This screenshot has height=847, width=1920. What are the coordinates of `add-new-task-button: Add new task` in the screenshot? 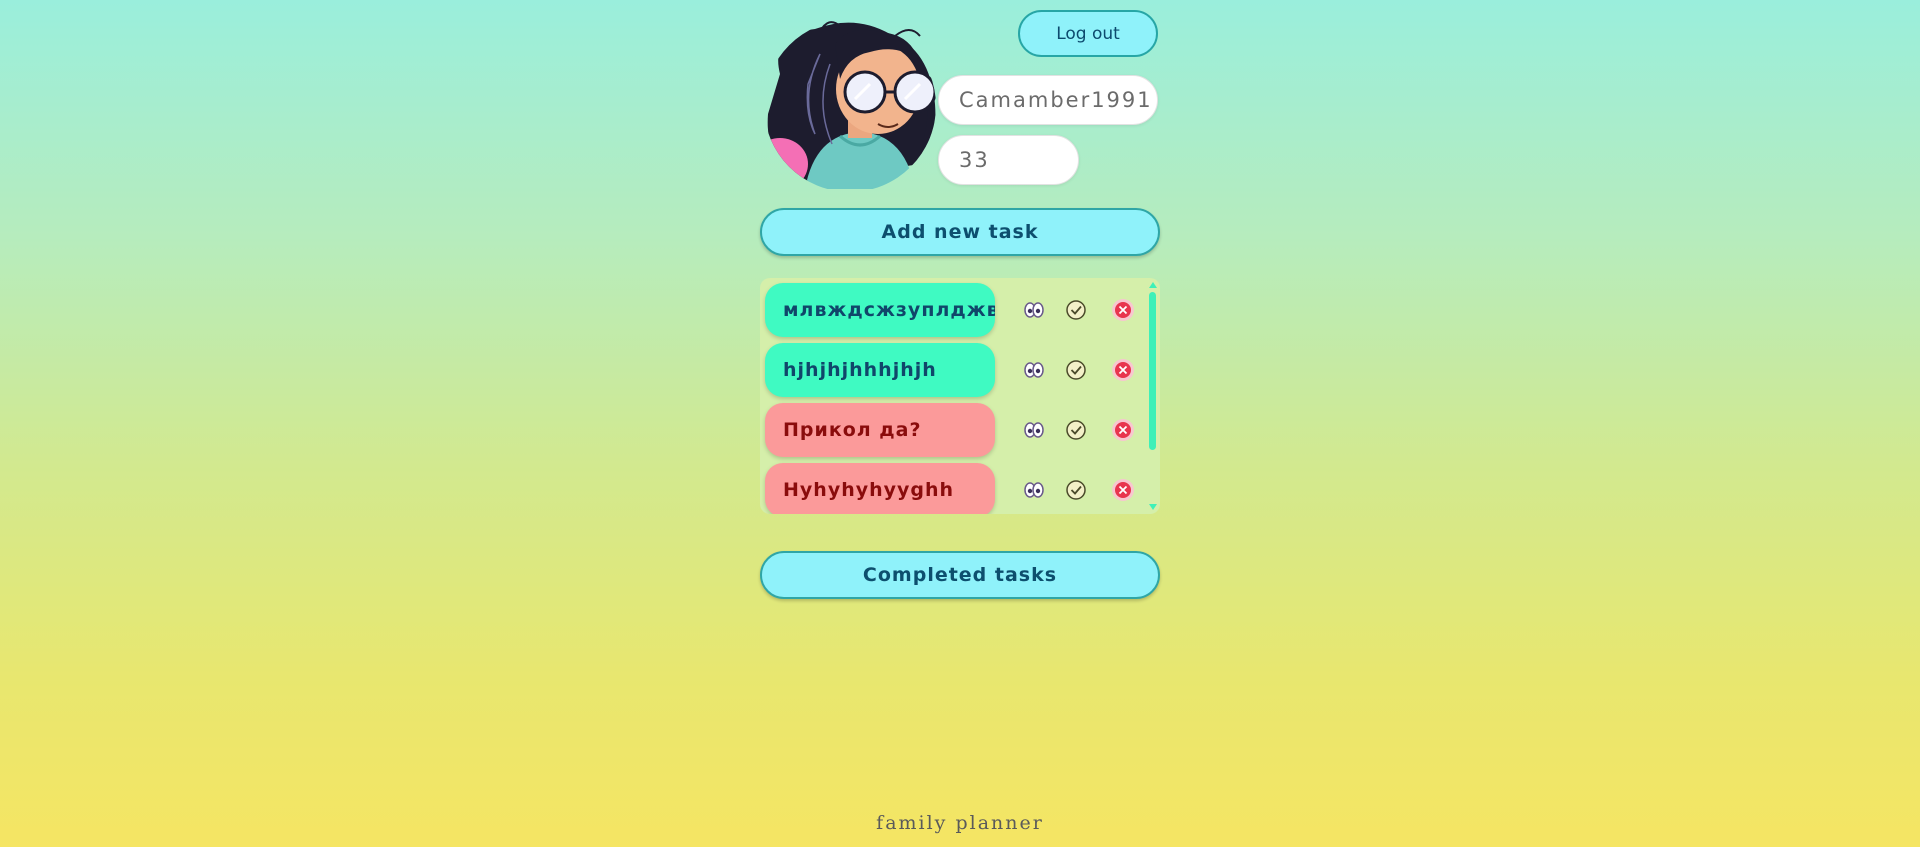 It's located at (960, 232).